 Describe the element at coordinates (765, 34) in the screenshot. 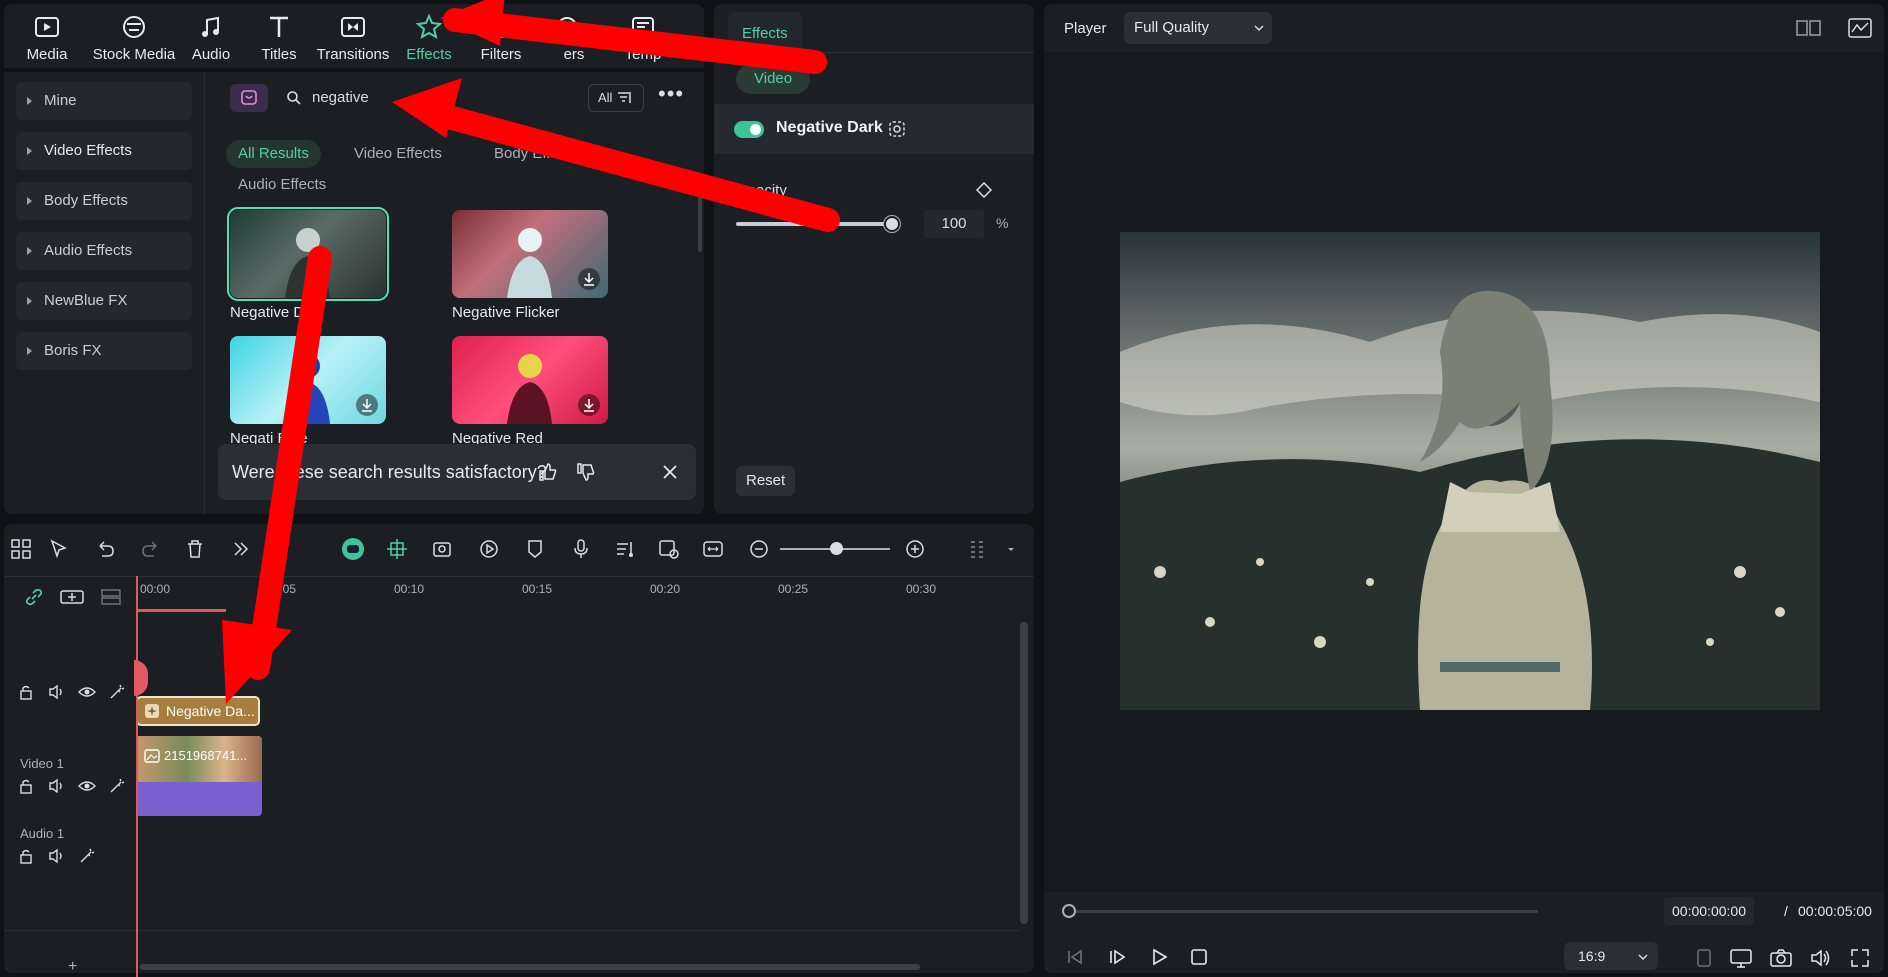

I see `tab-effects: Effects` at that location.